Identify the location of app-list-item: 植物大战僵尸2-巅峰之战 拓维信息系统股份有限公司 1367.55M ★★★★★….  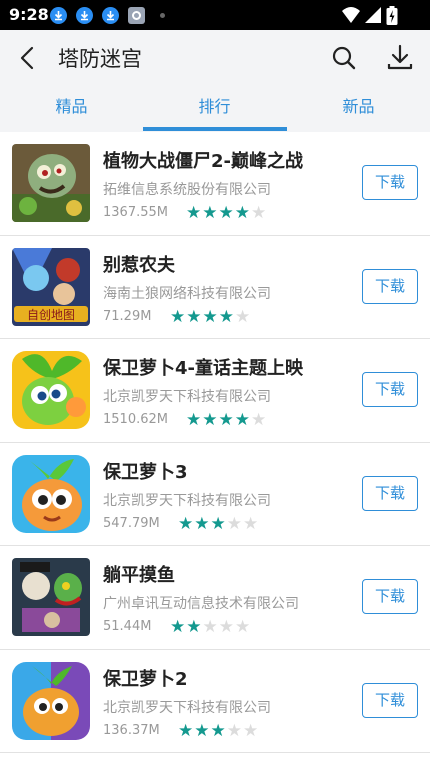
(215, 184).